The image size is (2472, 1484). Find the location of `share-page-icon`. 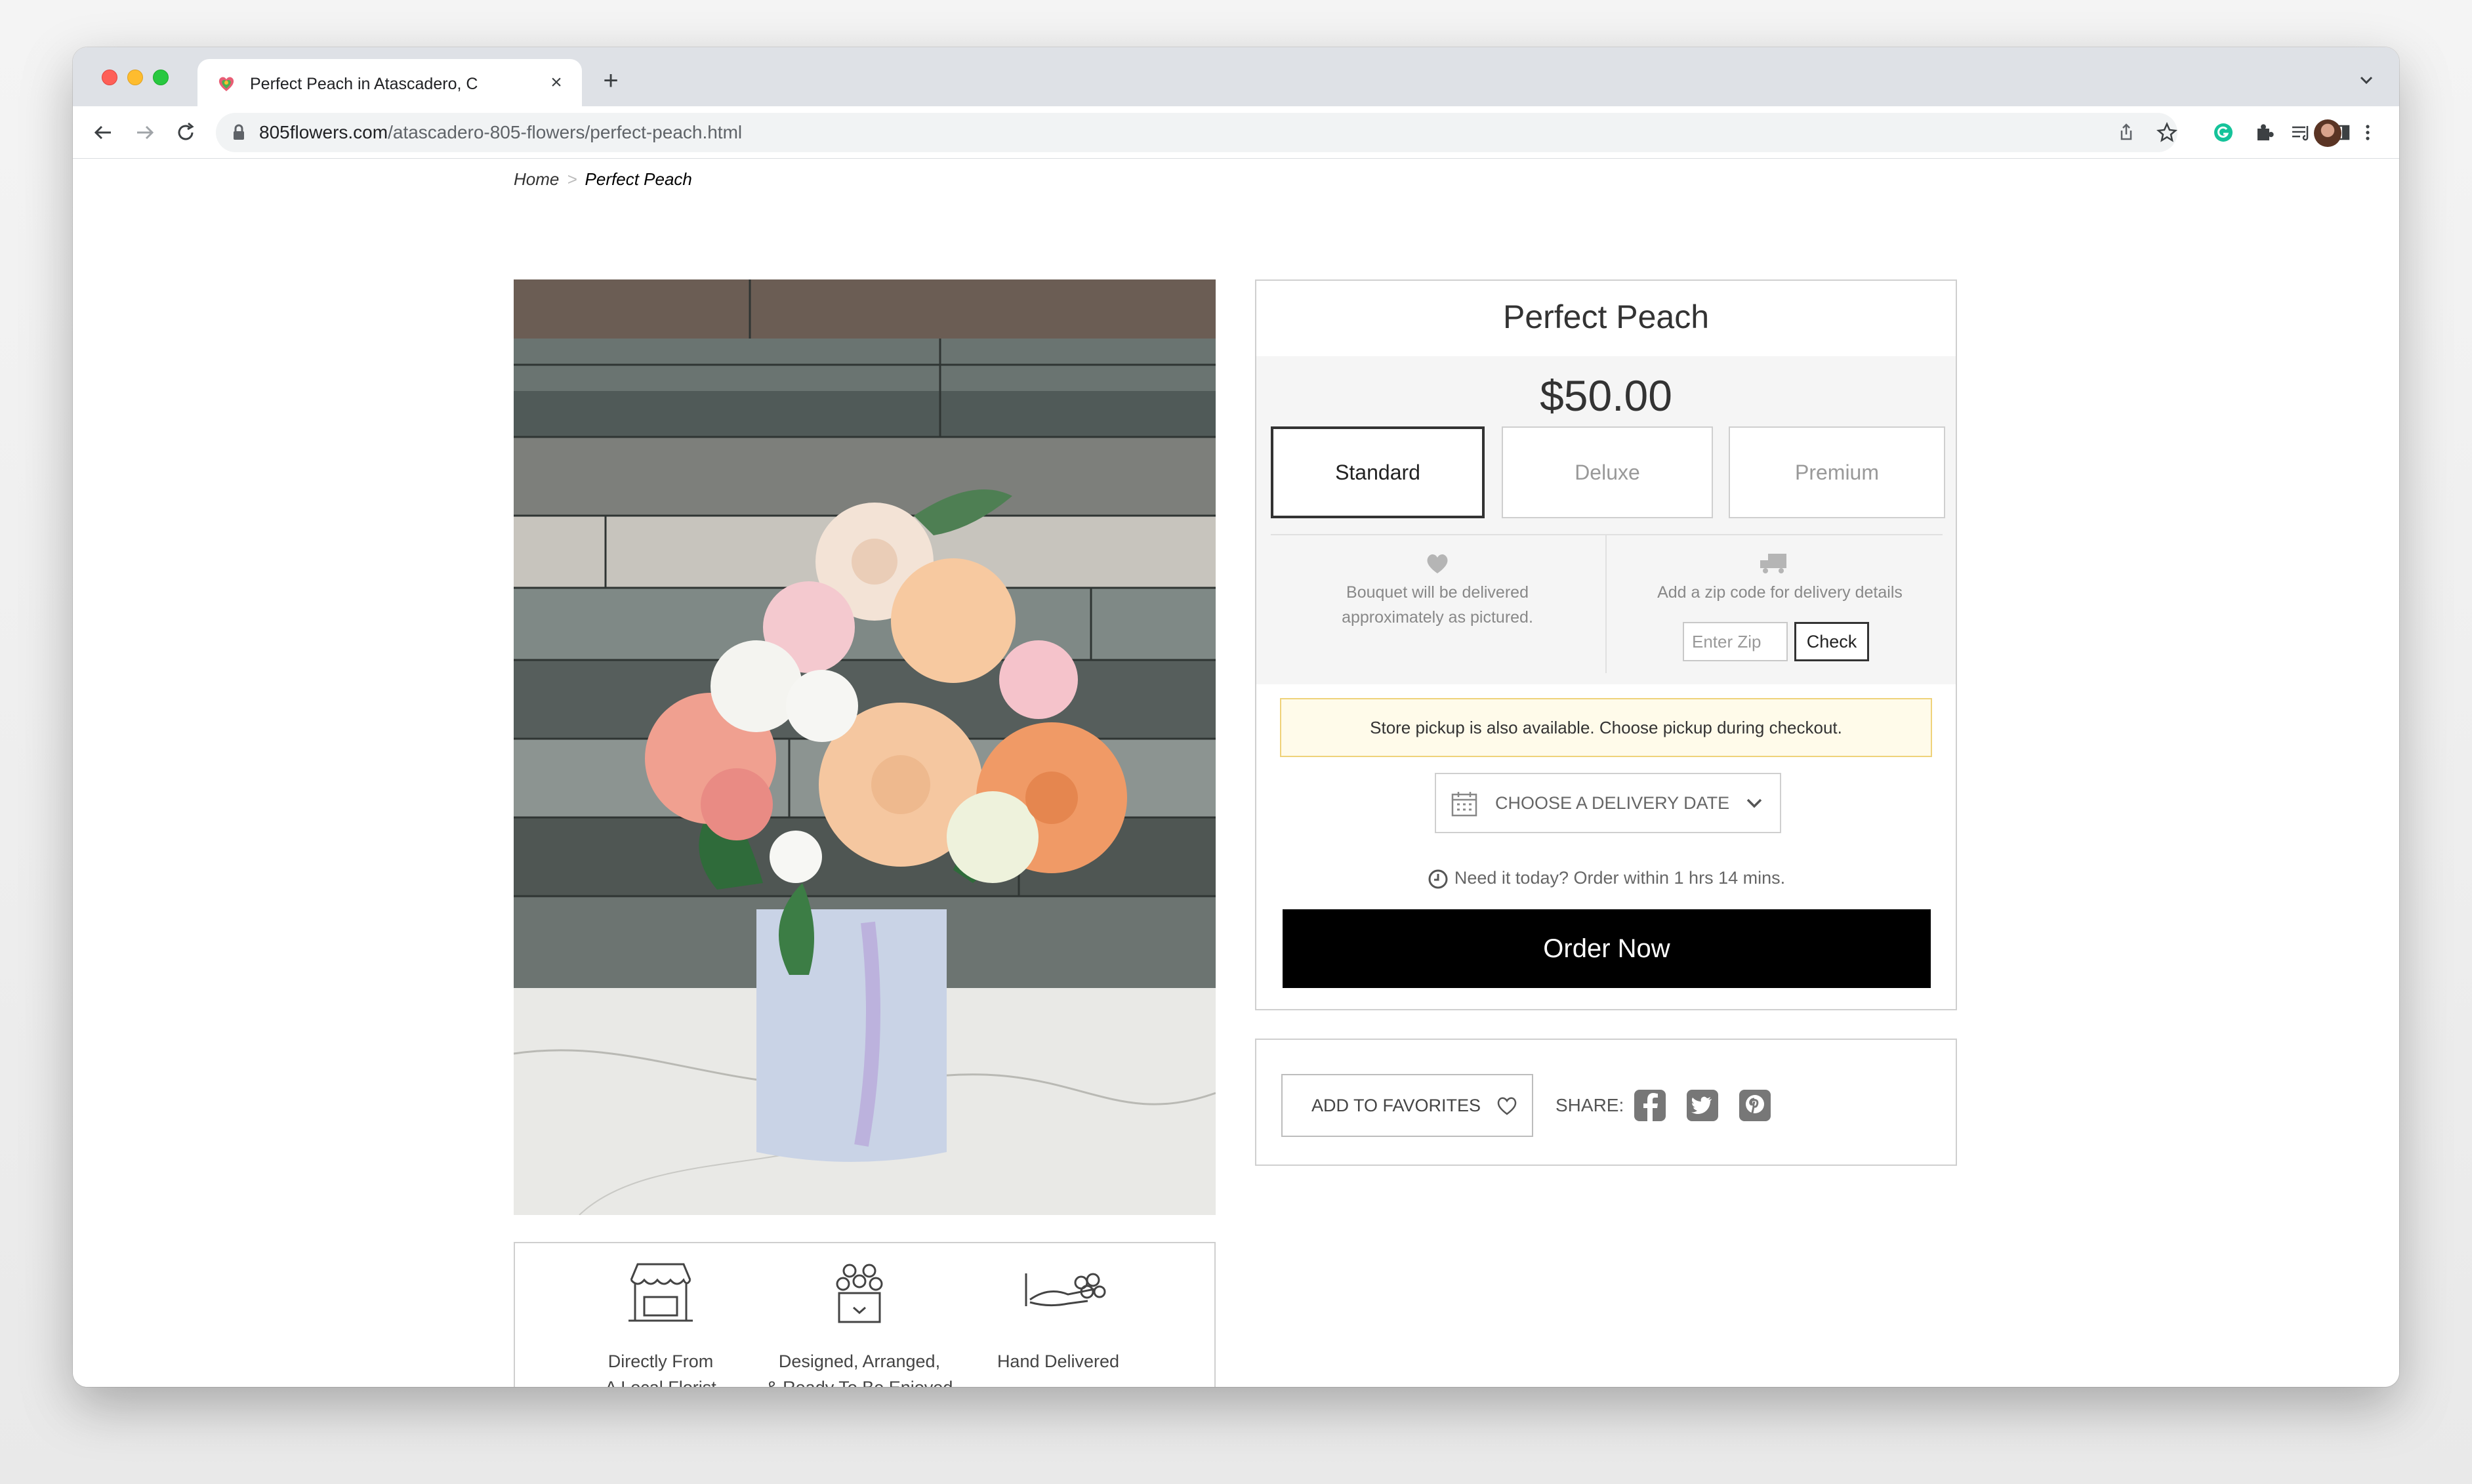

share-page-icon is located at coordinates (2126, 132).